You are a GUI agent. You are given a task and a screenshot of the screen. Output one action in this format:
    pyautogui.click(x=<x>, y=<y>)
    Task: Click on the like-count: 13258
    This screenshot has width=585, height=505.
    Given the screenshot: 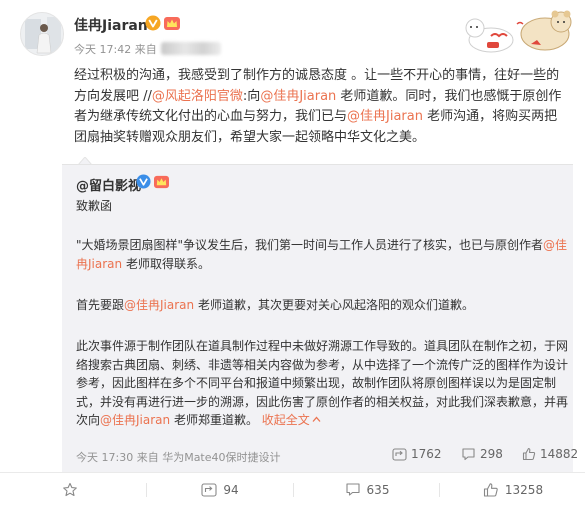 What is the action you would take?
    pyautogui.click(x=524, y=489)
    